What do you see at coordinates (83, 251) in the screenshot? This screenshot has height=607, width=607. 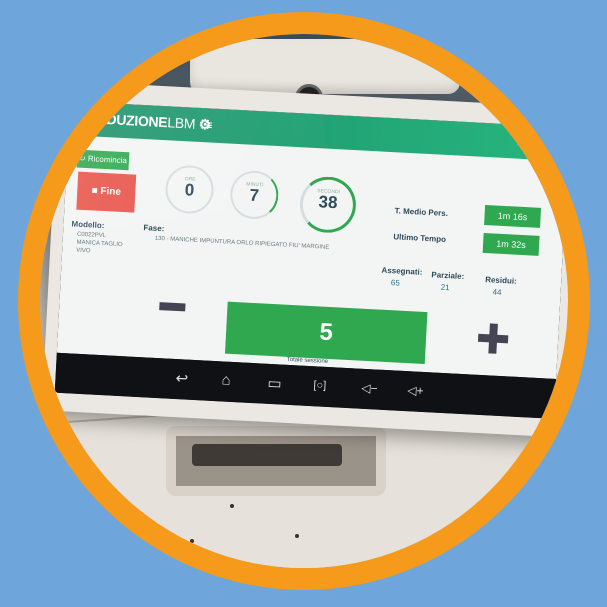 I see `modello-line: VIVO` at bounding box center [83, 251].